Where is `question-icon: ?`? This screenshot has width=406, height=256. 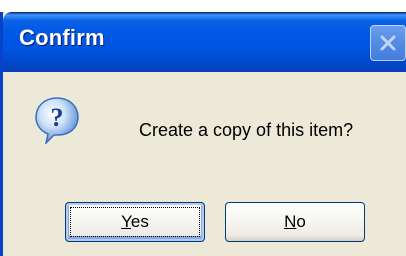 question-icon: ? is located at coordinates (57, 120).